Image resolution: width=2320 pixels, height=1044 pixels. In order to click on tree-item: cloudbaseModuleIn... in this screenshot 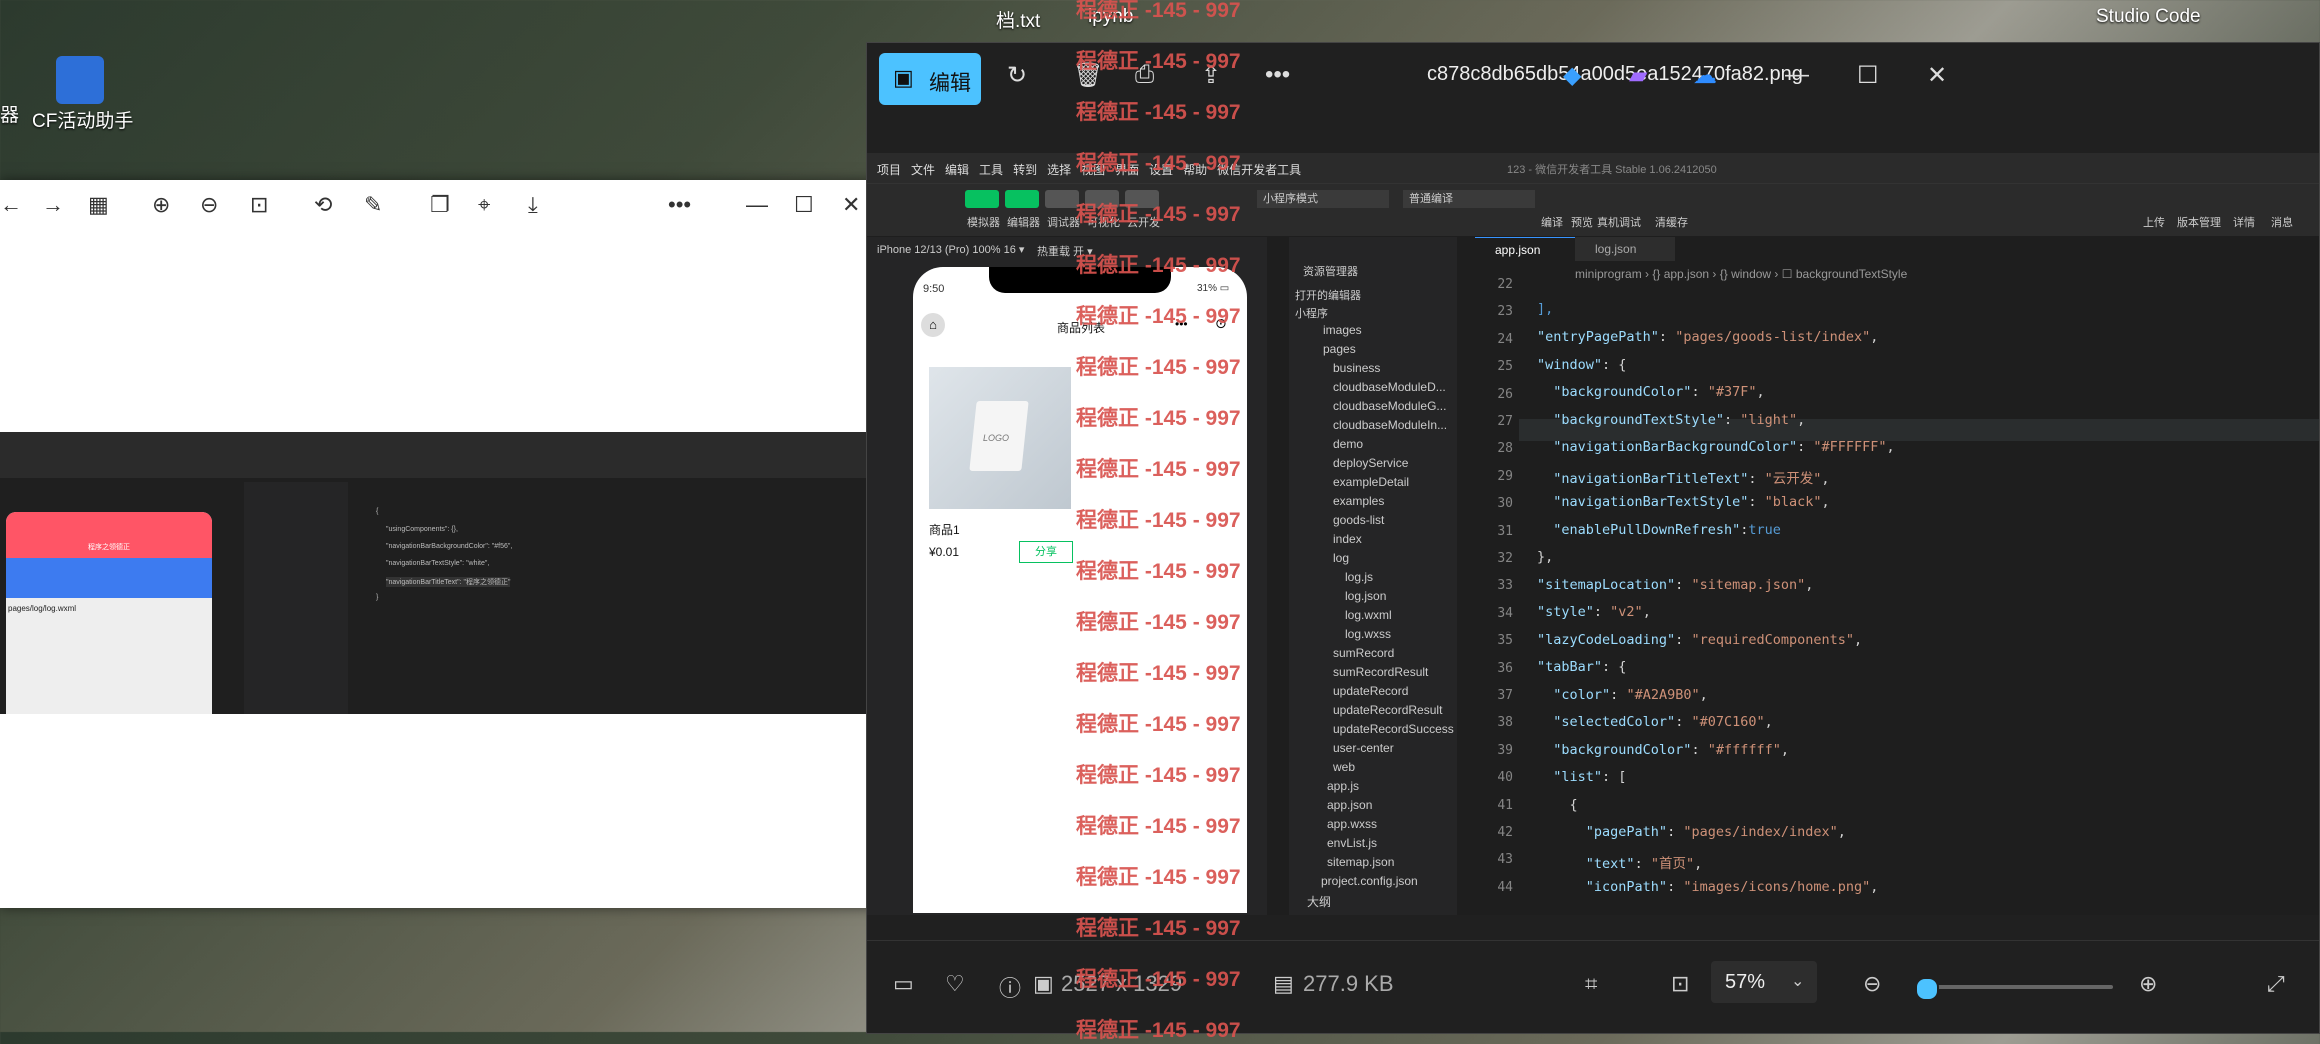, I will do `click(1390, 425)`.